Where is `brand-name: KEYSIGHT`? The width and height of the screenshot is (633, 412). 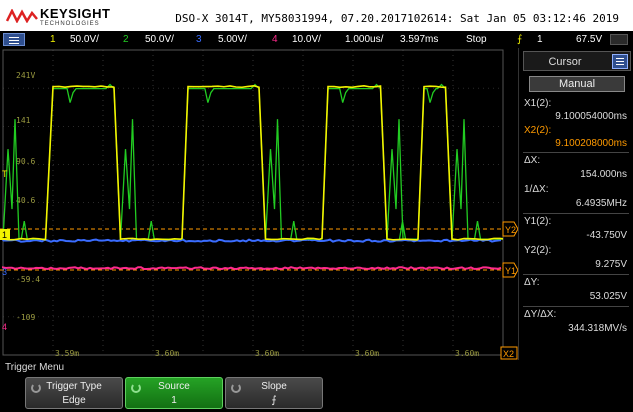
brand-name: KEYSIGHT is located at coordinates (75, 13).